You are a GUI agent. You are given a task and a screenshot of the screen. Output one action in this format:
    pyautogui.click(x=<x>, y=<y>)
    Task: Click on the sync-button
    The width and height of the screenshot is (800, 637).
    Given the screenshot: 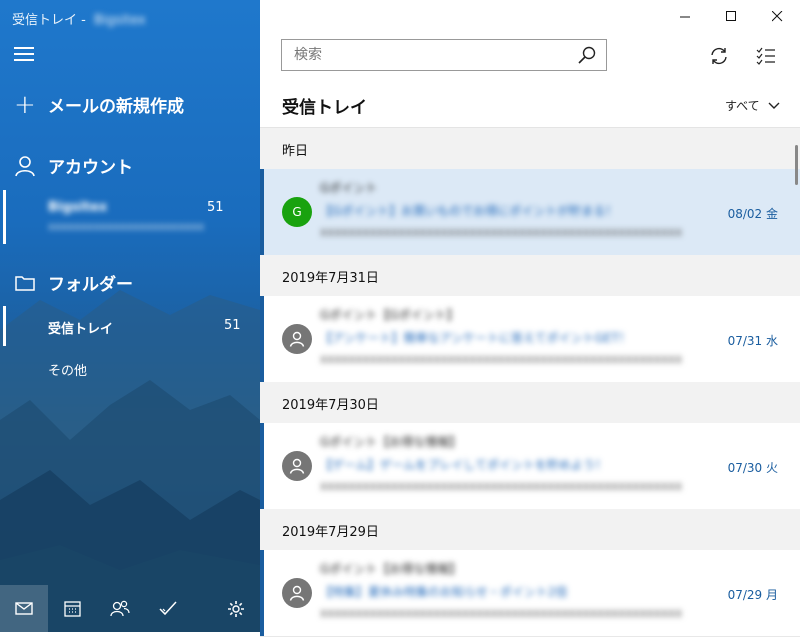 What is the action you would take?
    pyautogui.click(x=719, y=56)
    